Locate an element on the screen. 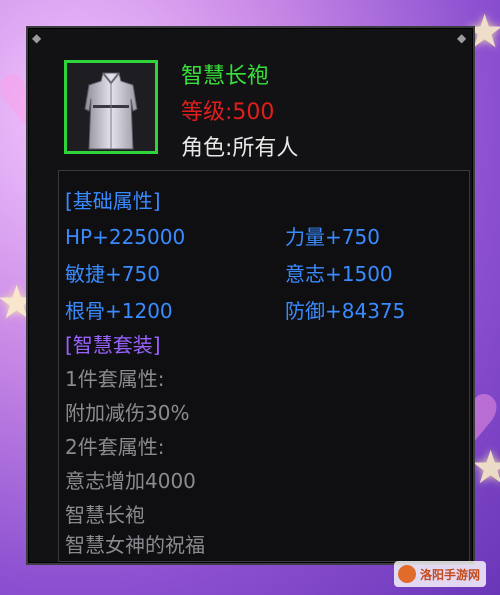  set-piece2-label: 2件套属性: is located at coordinates (115, 447).